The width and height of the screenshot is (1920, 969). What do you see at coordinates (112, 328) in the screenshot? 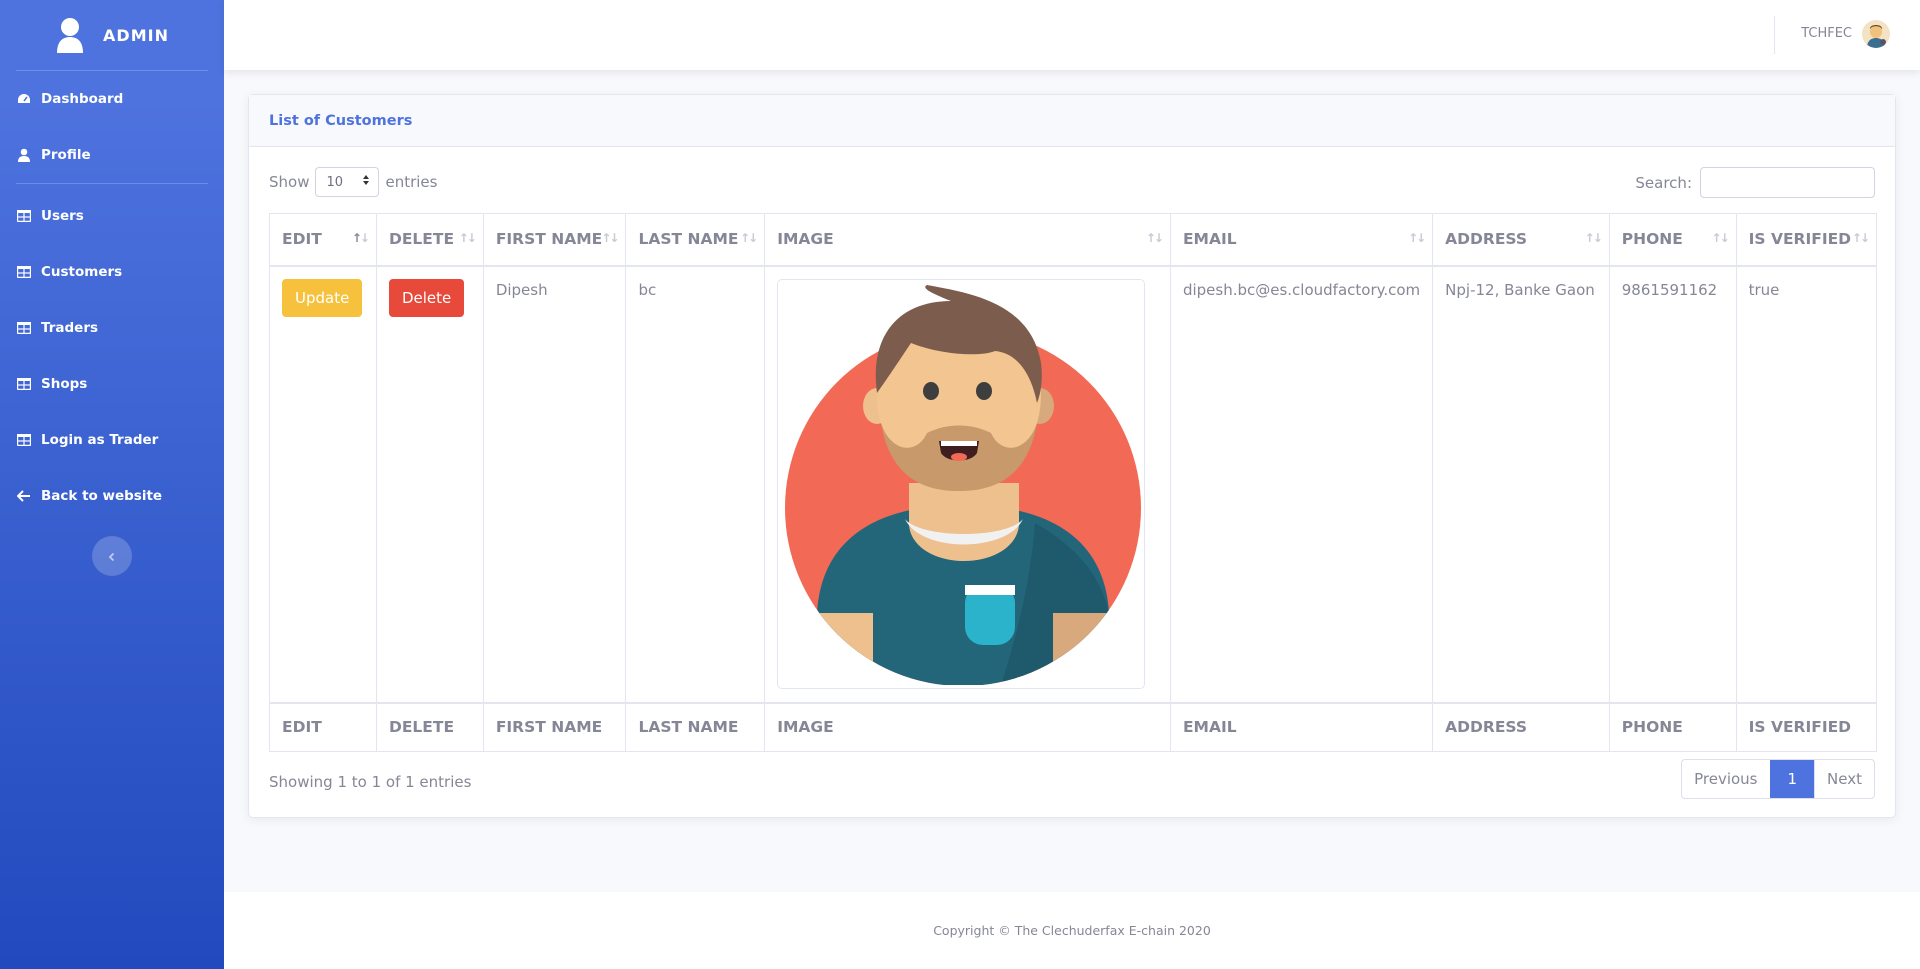
I see `sidebar-item-traders: Traders` at bounding box center [112, 328].